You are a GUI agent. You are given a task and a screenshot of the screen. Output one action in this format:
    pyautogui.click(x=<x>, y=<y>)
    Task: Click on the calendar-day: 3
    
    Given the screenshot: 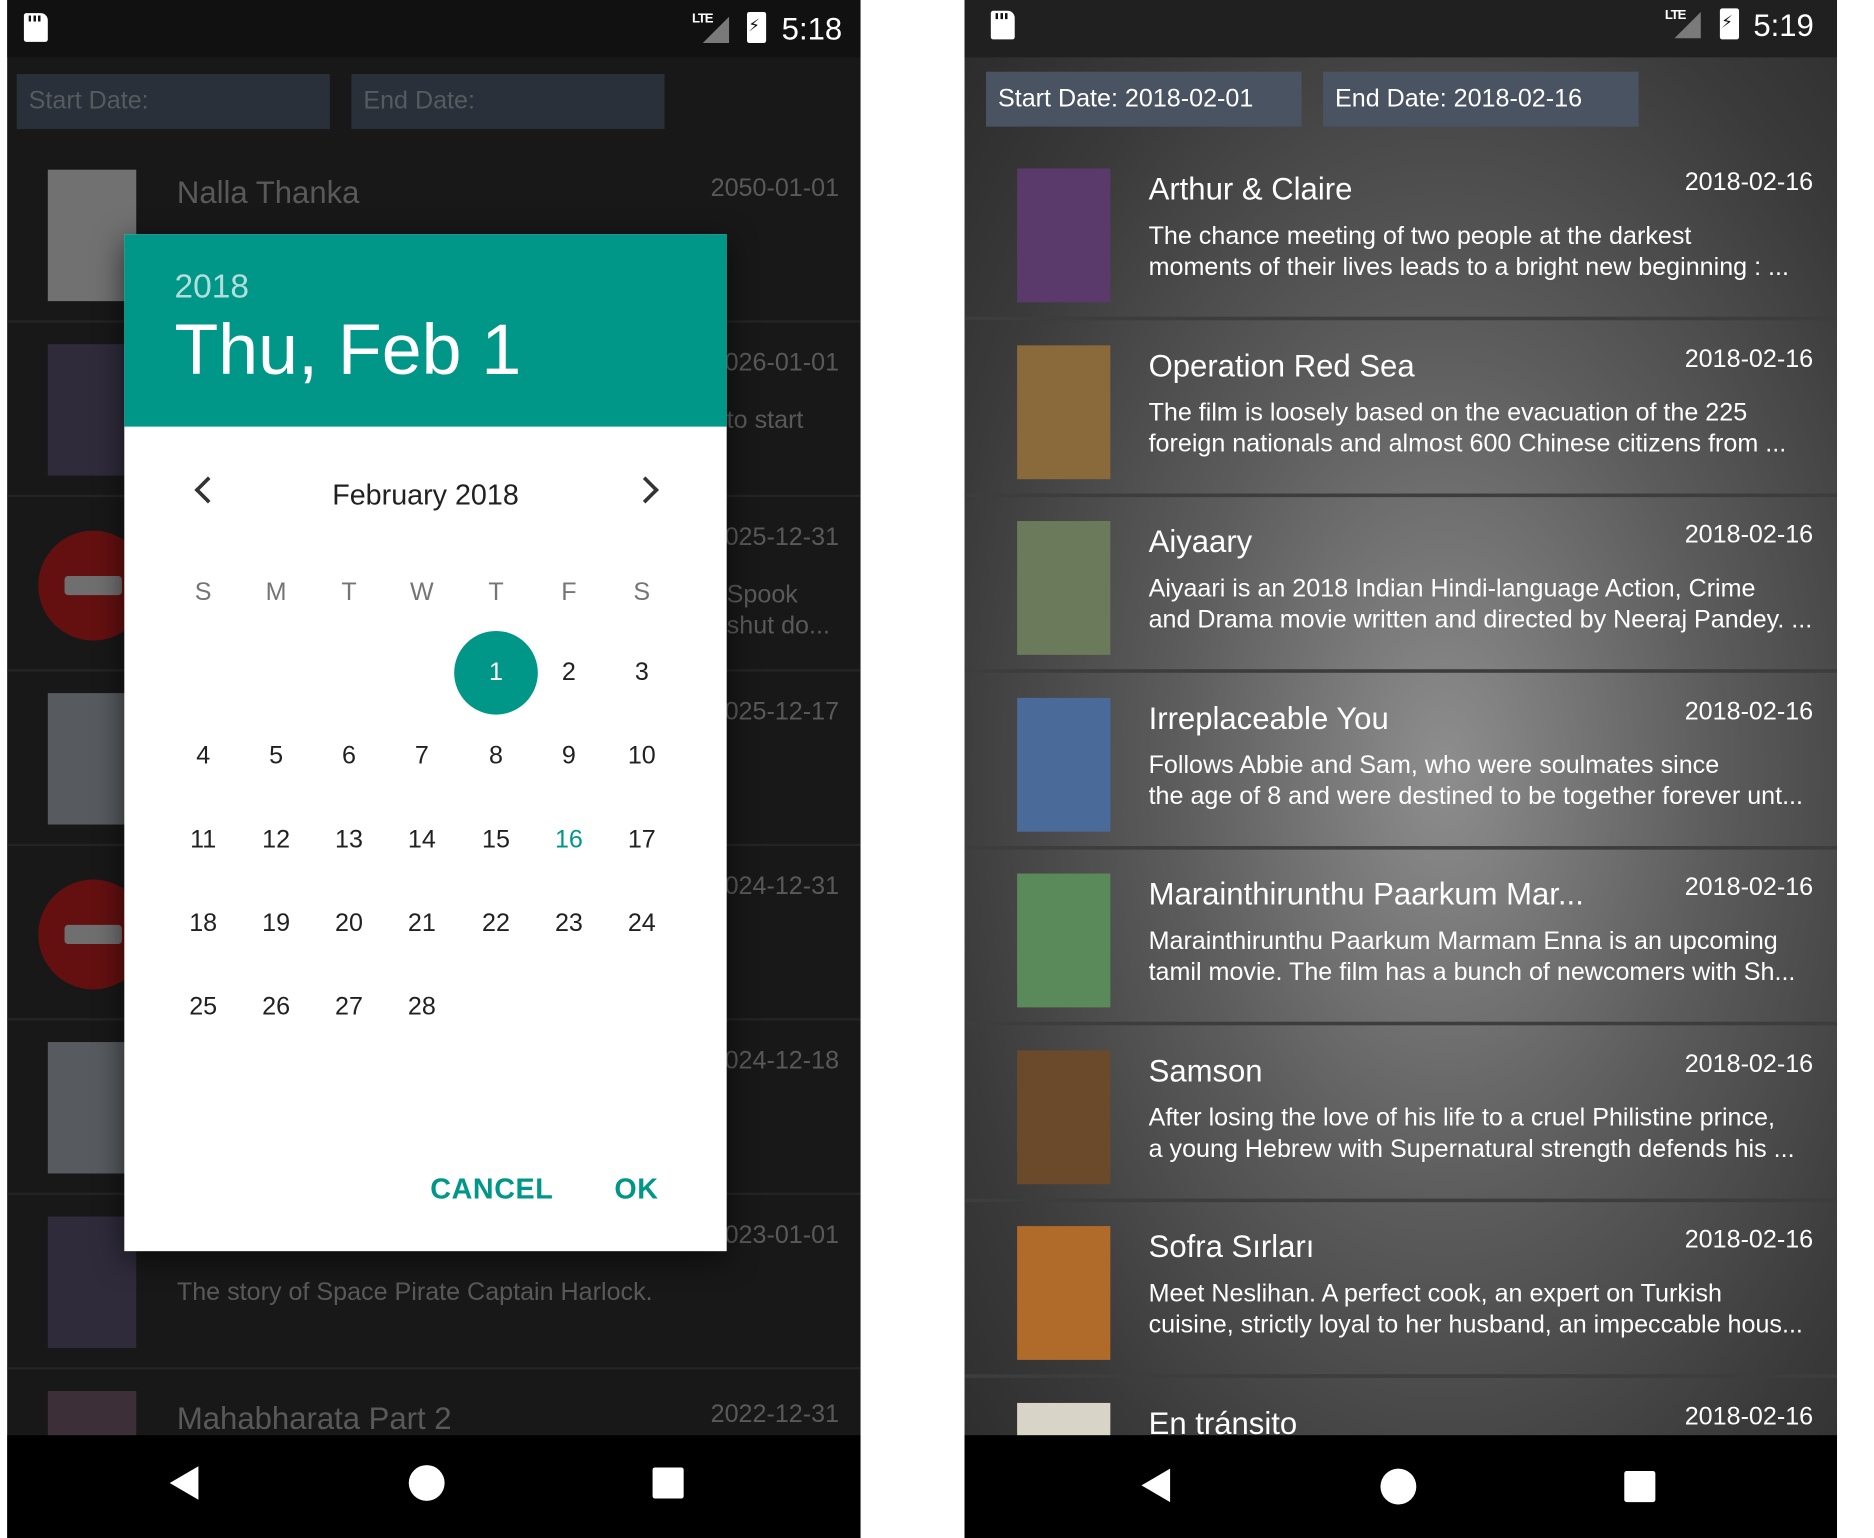 What is the action you would take?
    pyautogui.click(x=642, y=673)
    